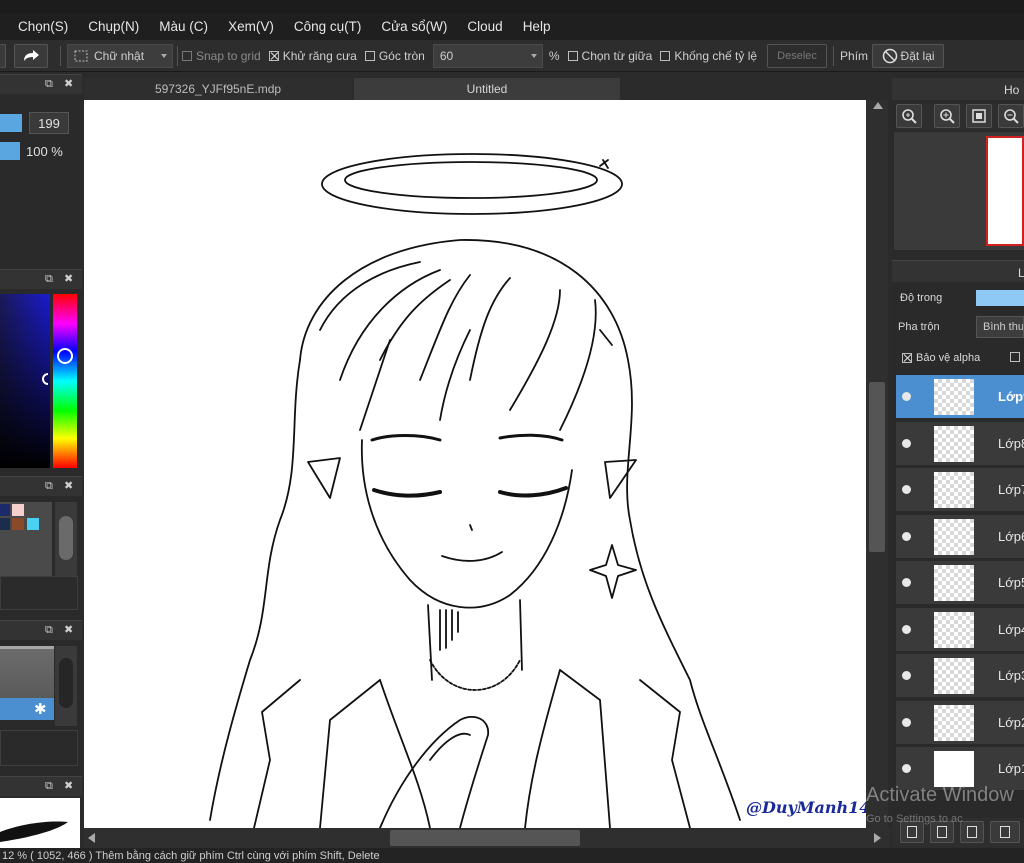 The width and height of the screenshot is (1024, 863). Describe the element at coordinates (909, 116) in the screenshot. I see `zoom-in-button` at that location.